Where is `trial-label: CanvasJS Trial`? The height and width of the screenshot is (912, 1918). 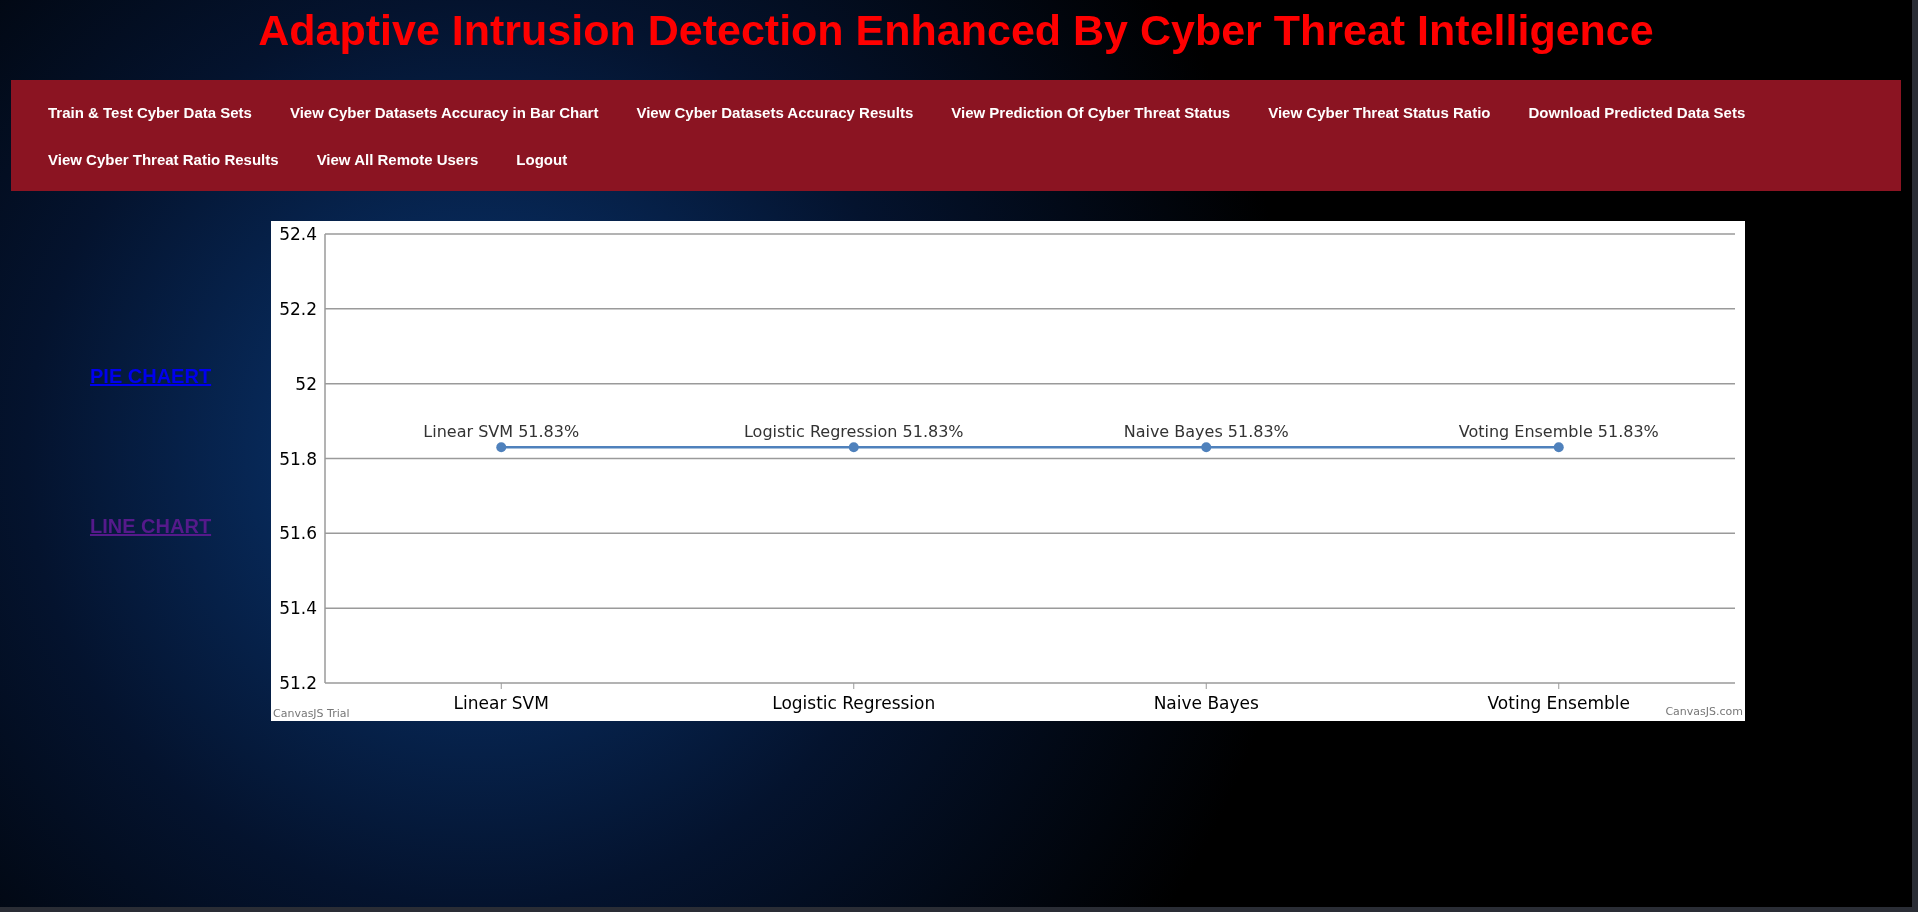 trial-label: CanvasJS Trial is located at coordinates (311, 713).